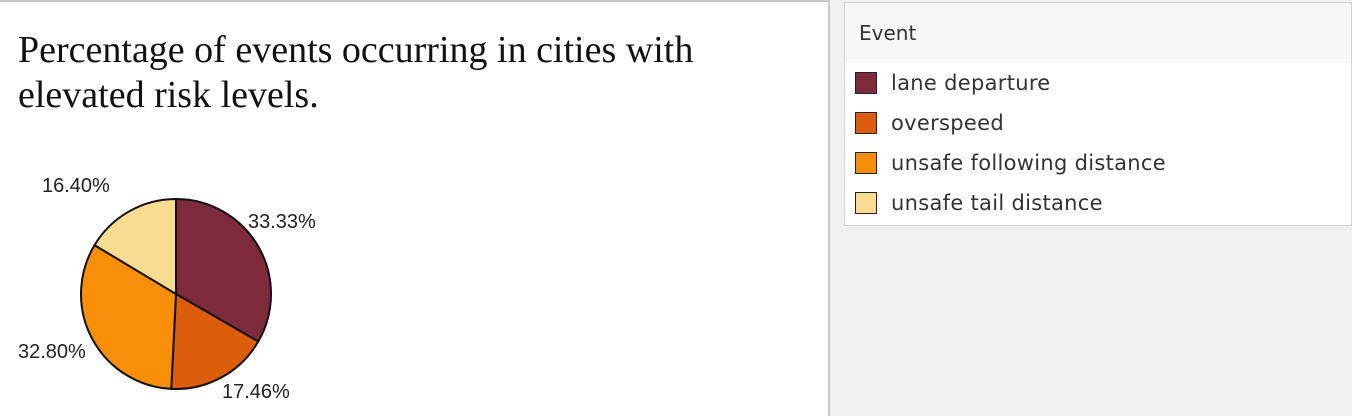  I want to click on pie-chart: 33.33% 17.46% 32.80% 16.40%, so click(167, 289).